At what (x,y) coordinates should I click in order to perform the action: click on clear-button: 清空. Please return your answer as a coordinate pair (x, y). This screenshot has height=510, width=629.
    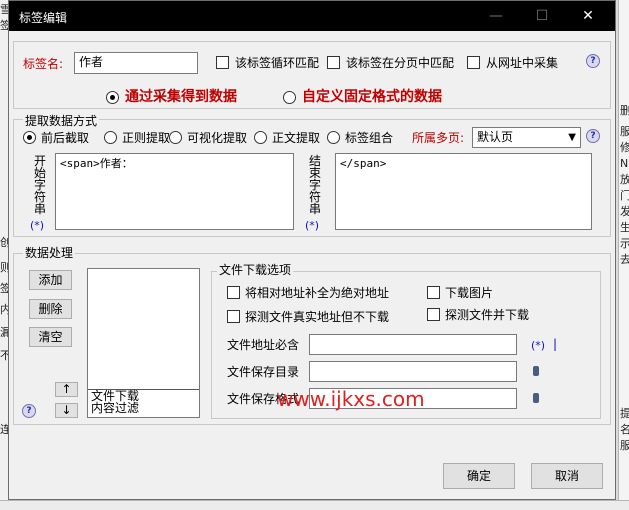
    Looking at the image, I should click on (50, 337).